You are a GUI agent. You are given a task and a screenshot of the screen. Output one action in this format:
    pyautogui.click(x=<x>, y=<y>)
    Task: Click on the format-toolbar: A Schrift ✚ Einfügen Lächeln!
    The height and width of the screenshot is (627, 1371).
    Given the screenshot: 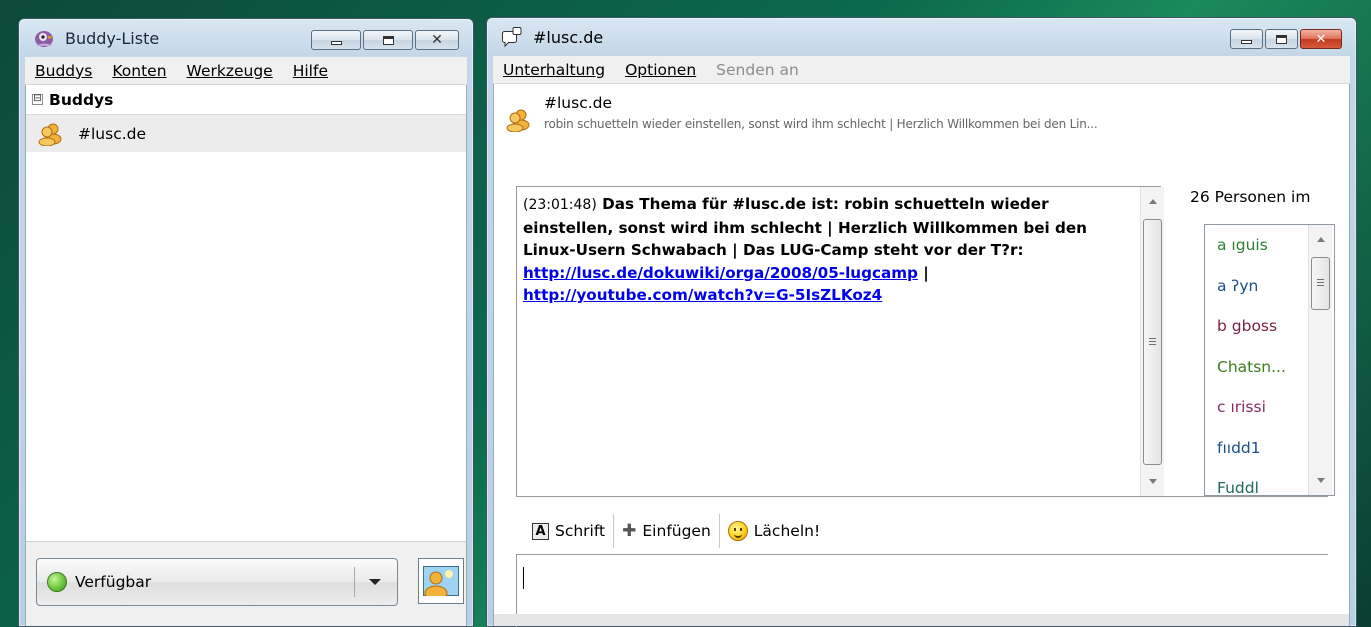 What is the action you would take?
    pyautogui.click(x=676, y=531)
    